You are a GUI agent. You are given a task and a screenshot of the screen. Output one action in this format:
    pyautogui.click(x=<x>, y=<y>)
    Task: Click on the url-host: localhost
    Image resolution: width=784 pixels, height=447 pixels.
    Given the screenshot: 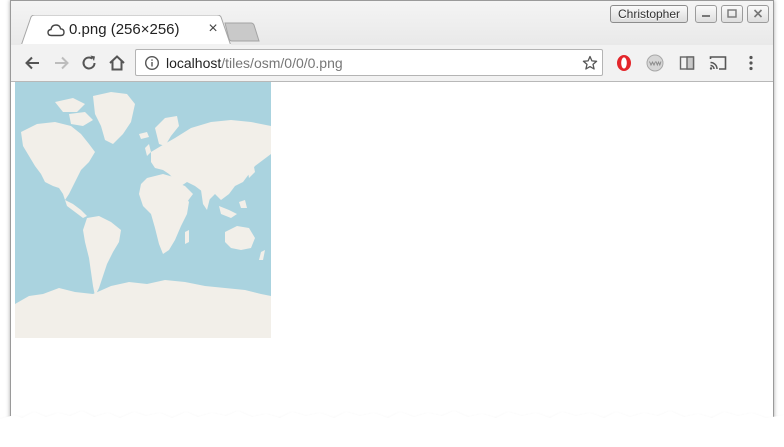 What is the action you would take?
    pyautogui.click(x=194, y=63)
    